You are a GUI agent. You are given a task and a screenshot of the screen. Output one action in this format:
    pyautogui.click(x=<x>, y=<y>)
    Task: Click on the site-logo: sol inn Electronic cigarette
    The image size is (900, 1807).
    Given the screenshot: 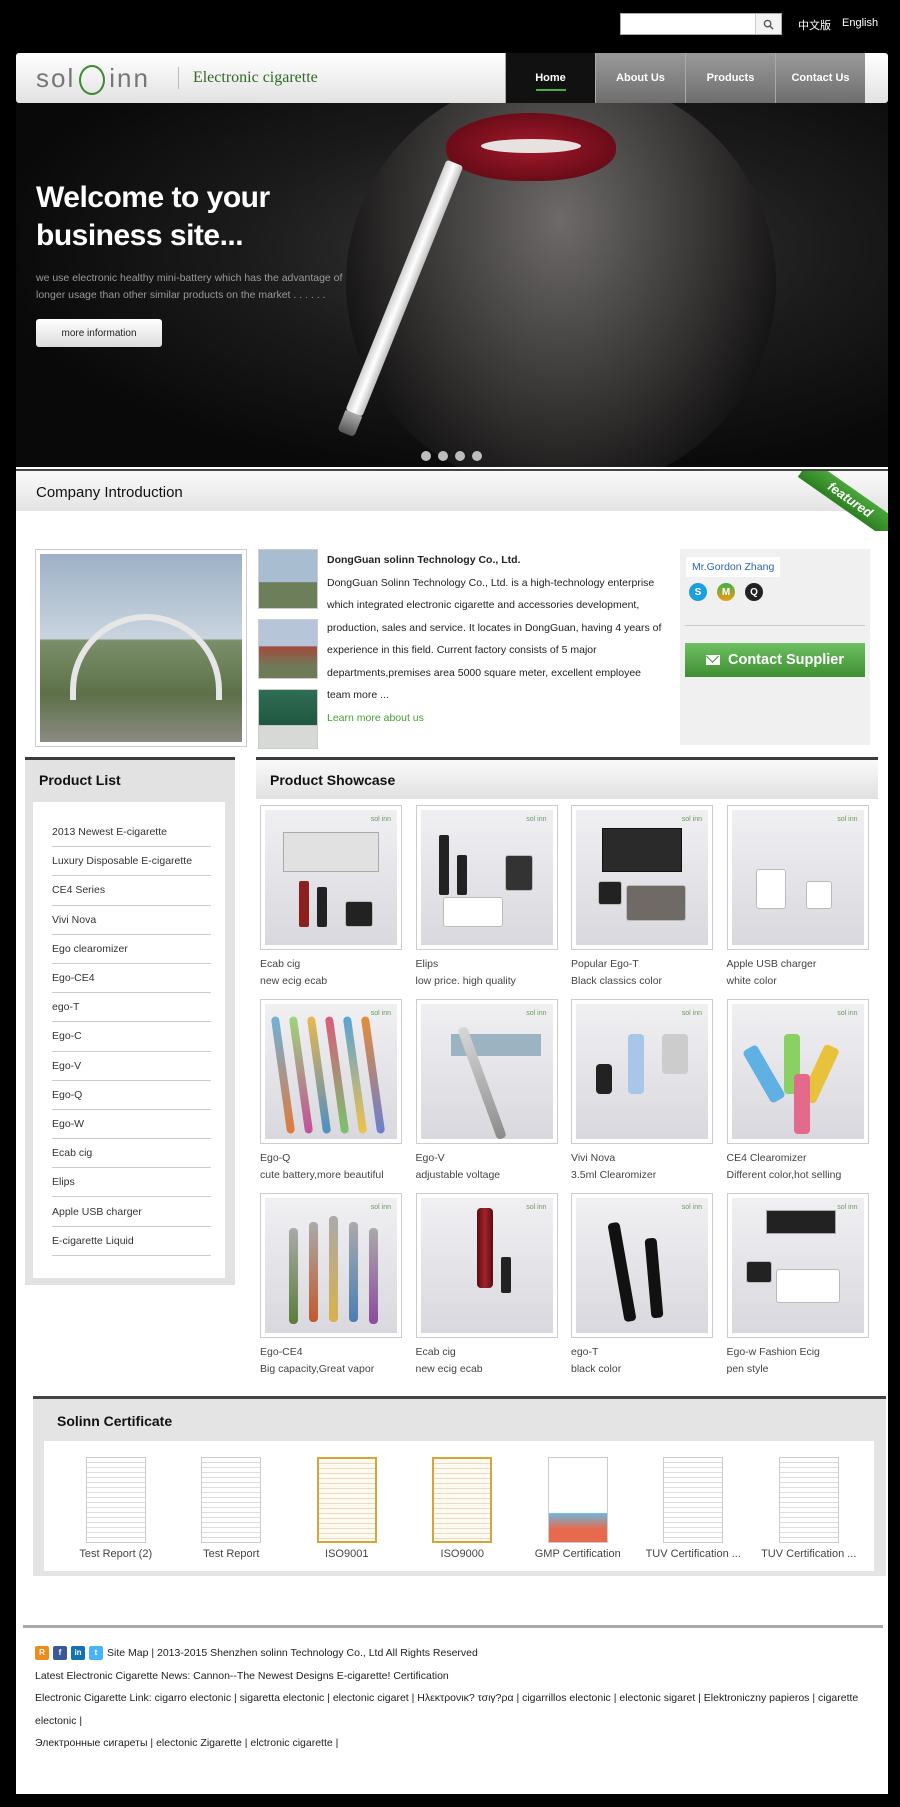 What is the action you would take?
    pyautogui.click(x=177, y=78)
    